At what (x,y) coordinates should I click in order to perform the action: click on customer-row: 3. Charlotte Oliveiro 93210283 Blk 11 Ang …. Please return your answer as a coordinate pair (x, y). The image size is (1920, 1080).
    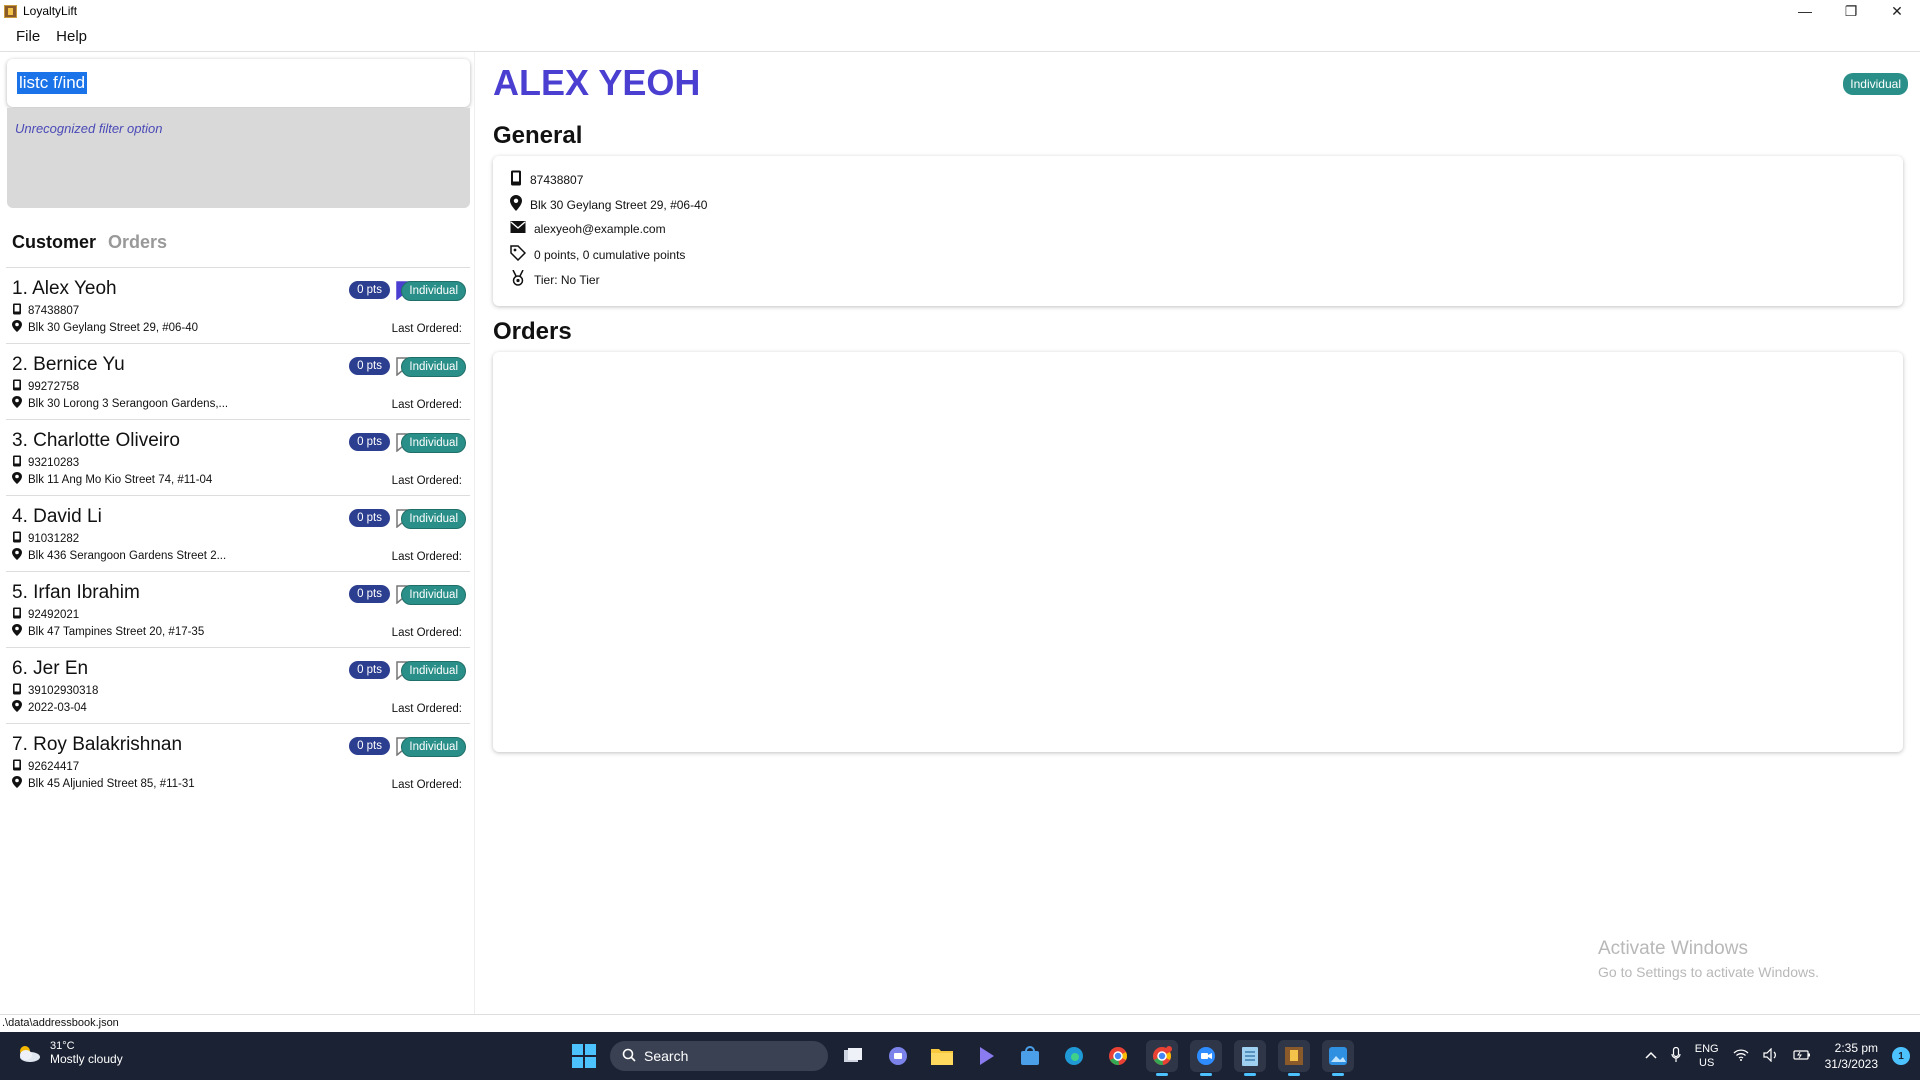
    Looking at the image, I should click on (238, 457).